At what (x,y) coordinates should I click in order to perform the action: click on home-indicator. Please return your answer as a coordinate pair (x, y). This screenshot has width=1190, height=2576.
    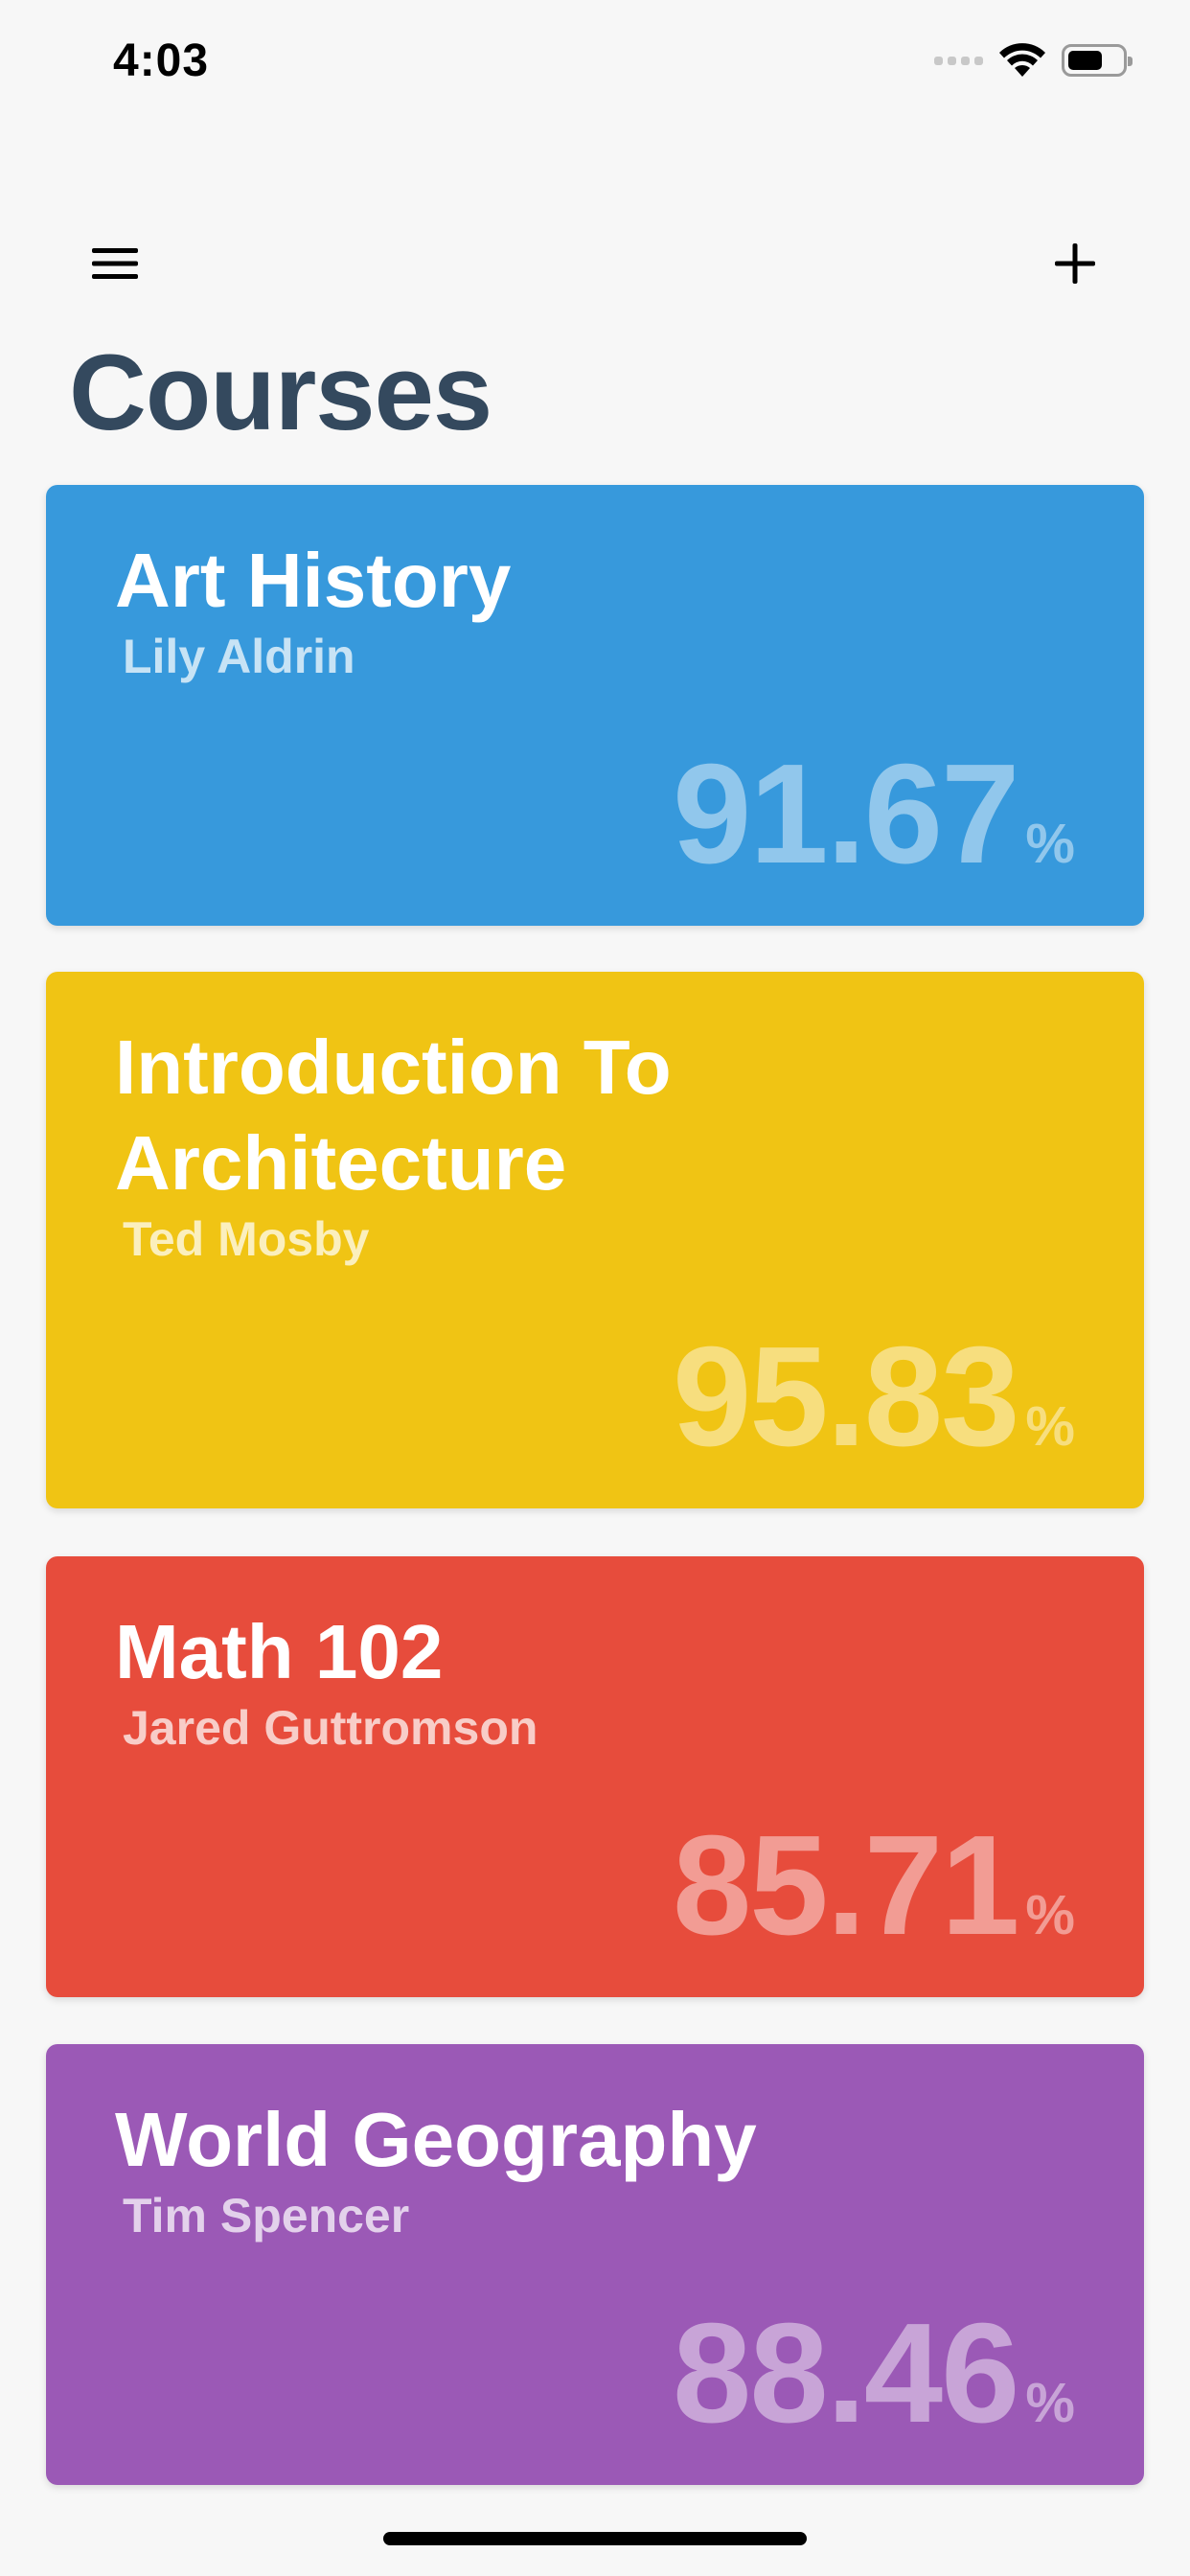
    Looking at the image, I should click on (595, 2538).